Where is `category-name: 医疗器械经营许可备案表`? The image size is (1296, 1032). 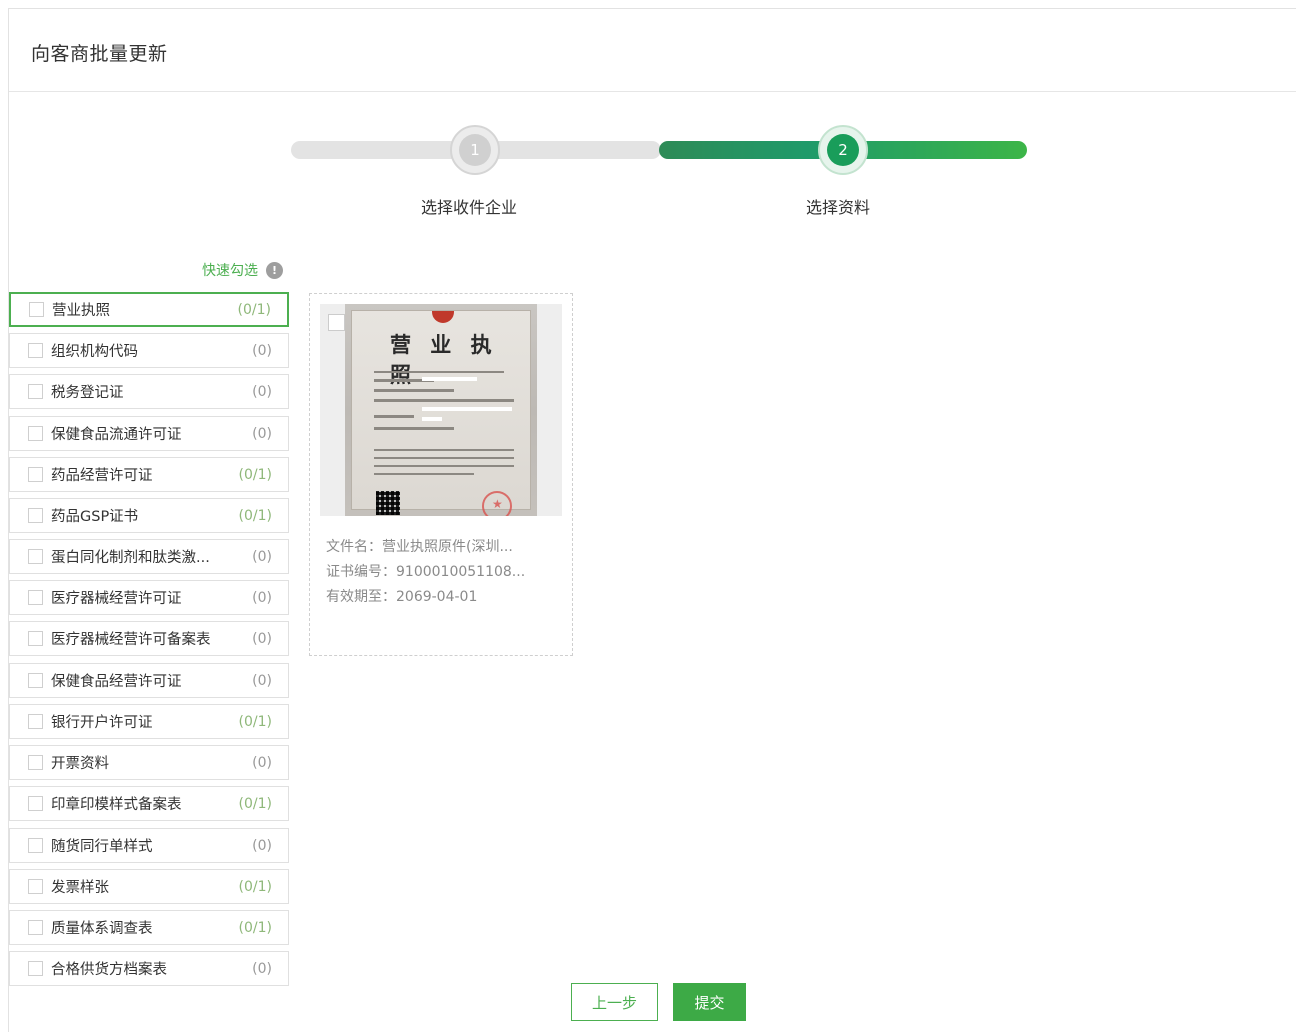
category-name: 医疗器械经营许可备案表 is located at coordinates (131, 640).